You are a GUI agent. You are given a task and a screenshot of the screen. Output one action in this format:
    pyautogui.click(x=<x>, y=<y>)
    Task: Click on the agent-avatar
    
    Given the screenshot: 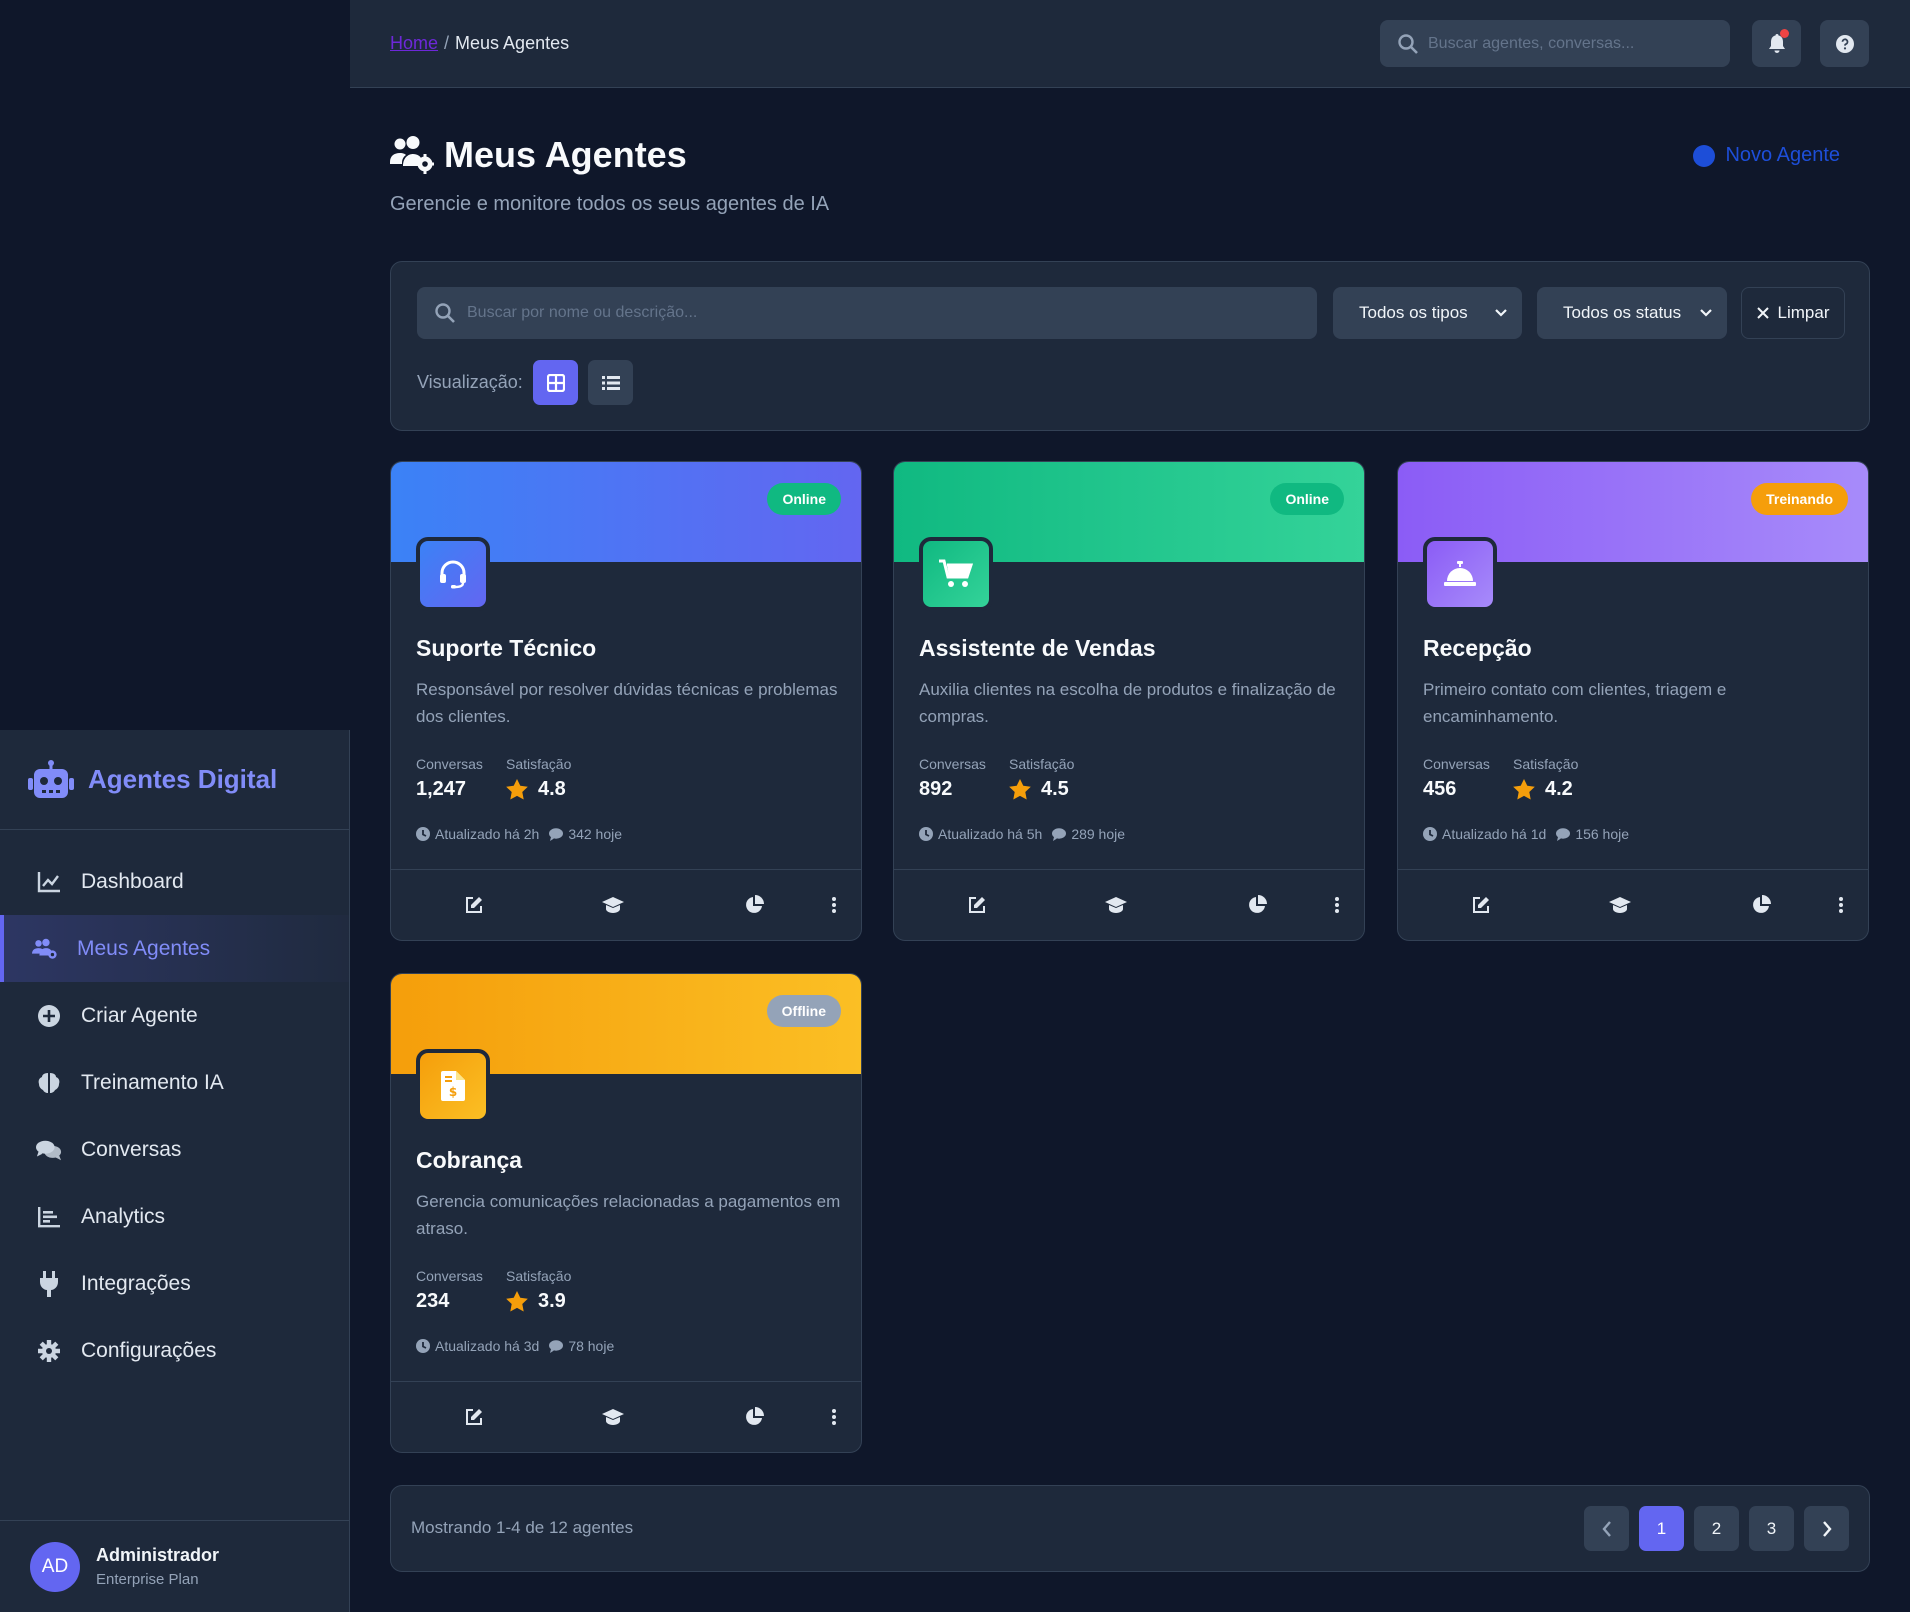 What is the action you would take?
    pyautogui.click(x=453, y=574)
    